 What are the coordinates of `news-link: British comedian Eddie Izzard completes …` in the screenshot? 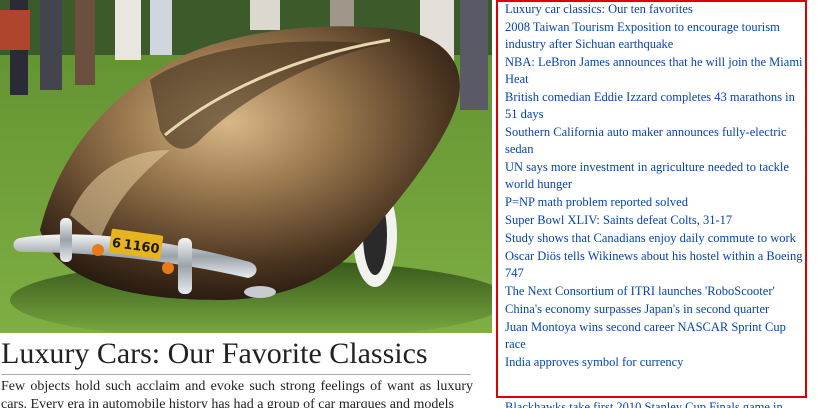 It's located at (650, 105).